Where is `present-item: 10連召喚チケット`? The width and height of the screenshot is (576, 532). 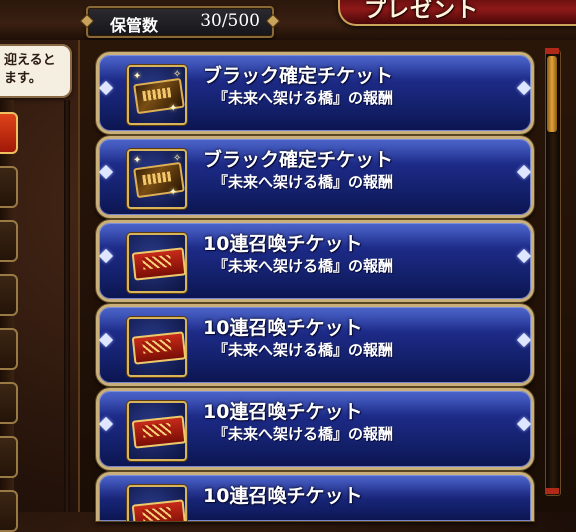
present-item: 10連召喚チケット is located at coordinates (315, 496).